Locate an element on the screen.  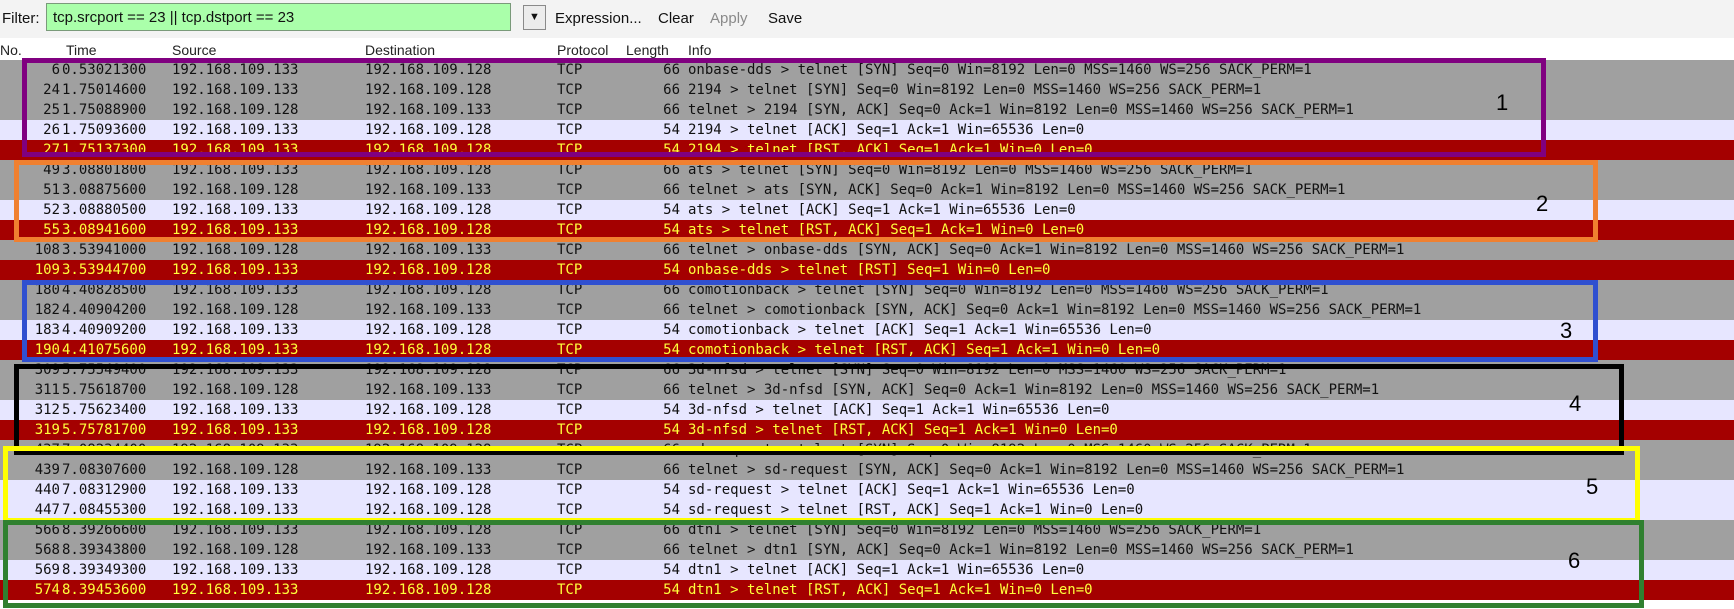
cell-len: 66 is located at coordinates (671, 250).